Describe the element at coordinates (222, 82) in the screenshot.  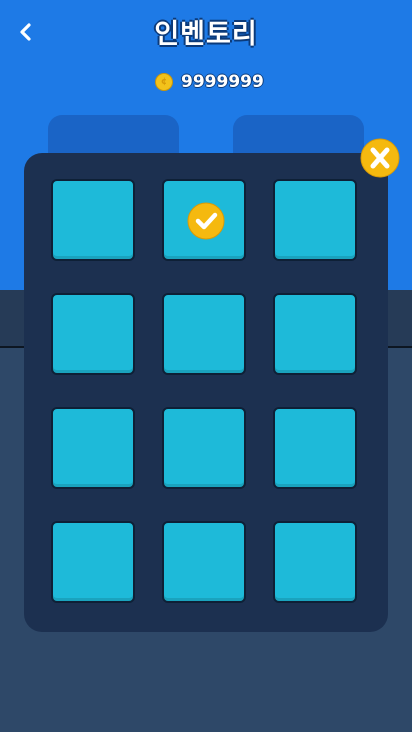
I see `currency-amount: 9999999` at that location.